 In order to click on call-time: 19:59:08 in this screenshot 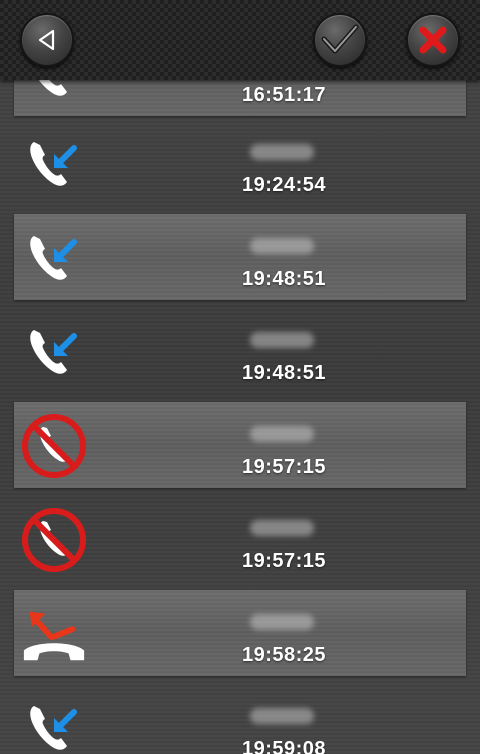, I will do `click(284, 746)`.